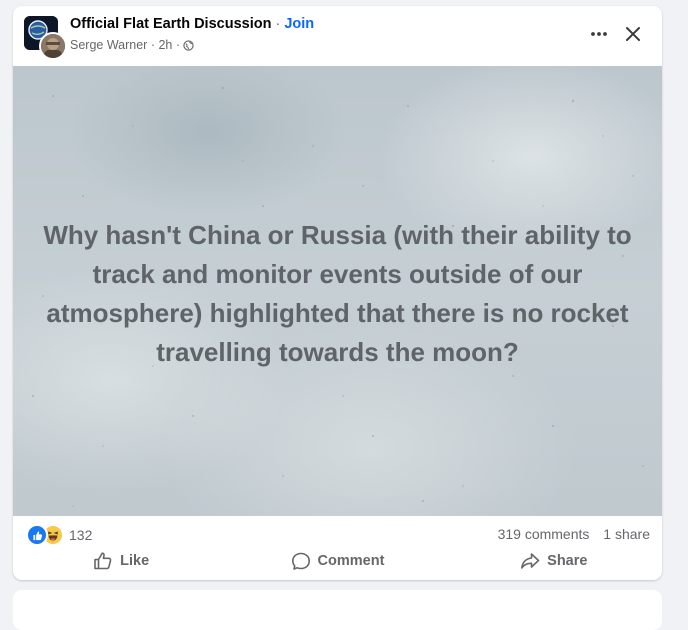  I want to click on comment-button: Comment, so click(337, 561).